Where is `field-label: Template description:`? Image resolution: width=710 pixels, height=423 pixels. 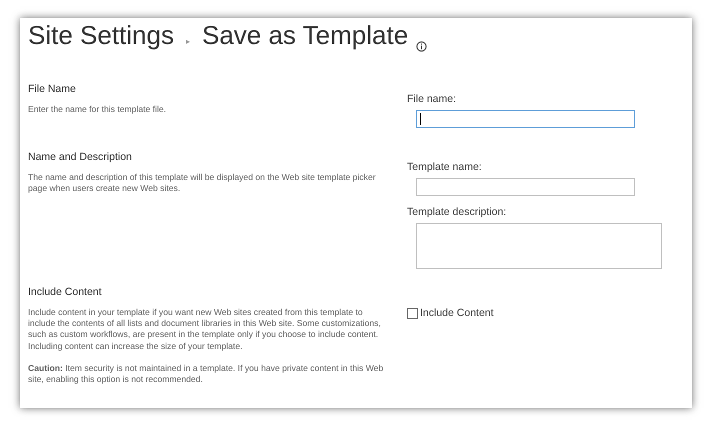 field-label: Template description: is located at coordinates (457, 212).